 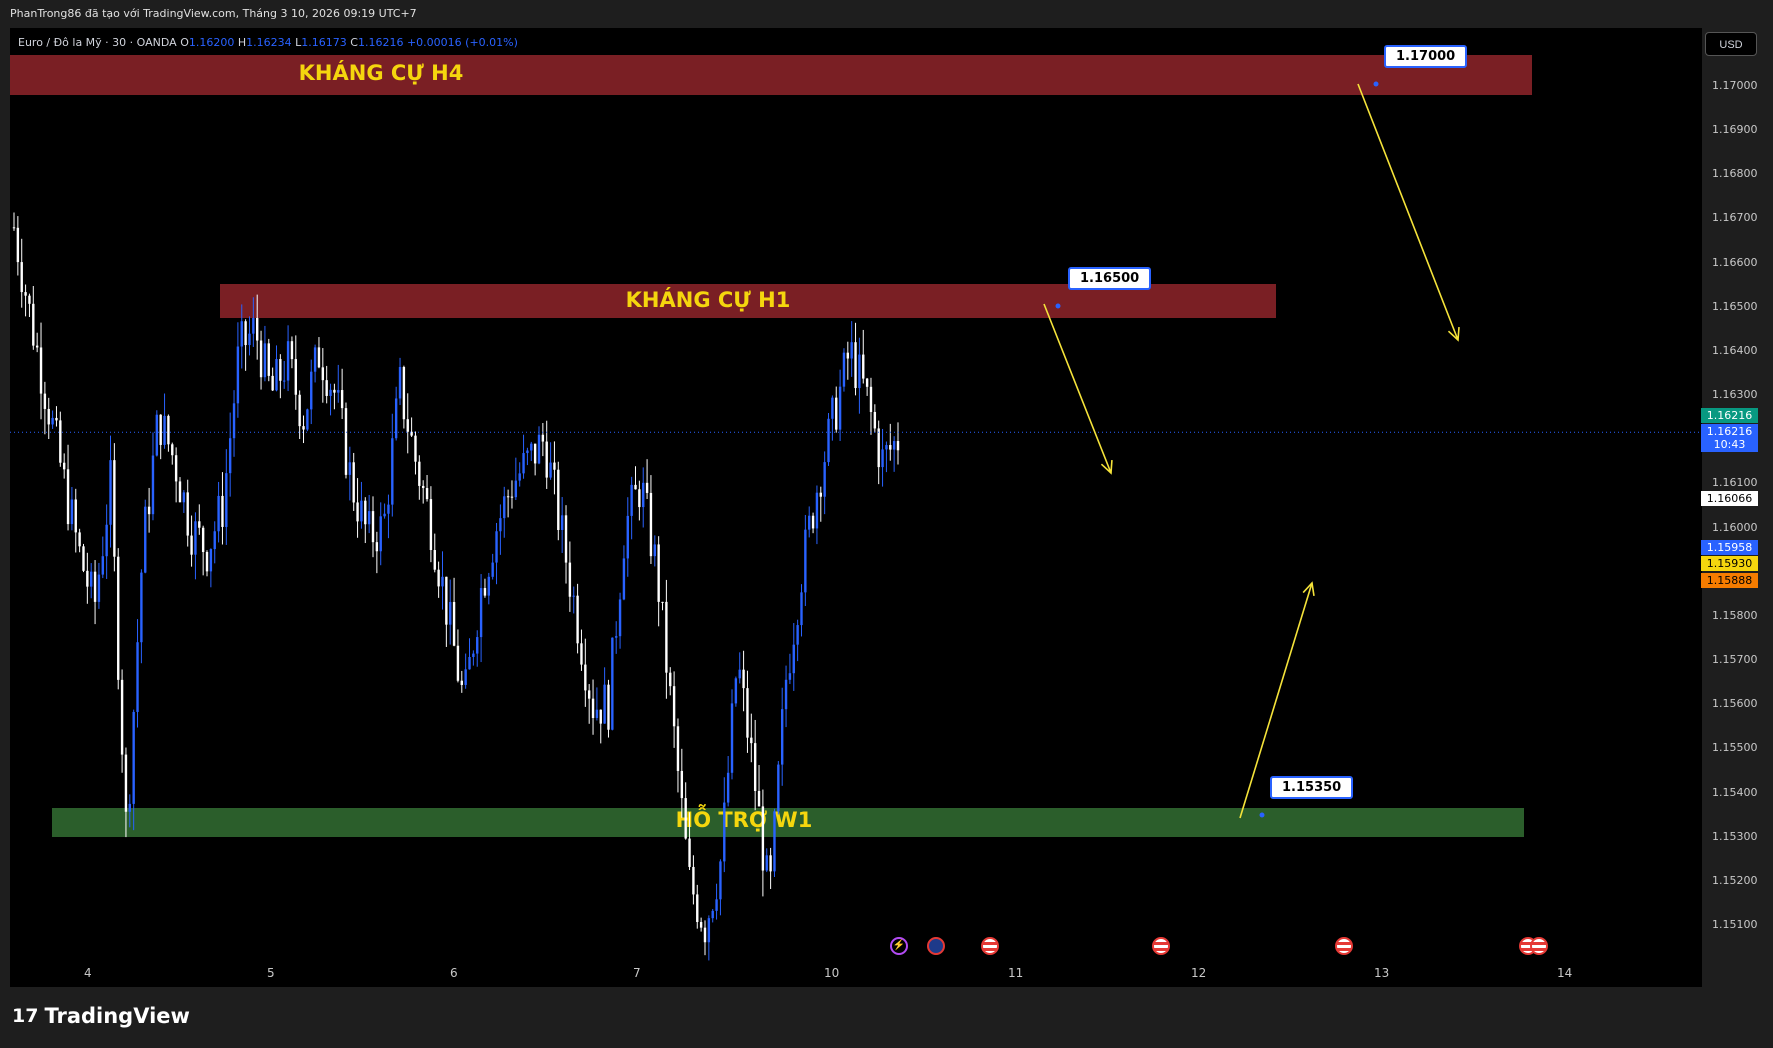 What do you see at coordinates (1735, 748) in the screenshot?
I see `price-tick-label: 1.15500` at bounding box center [1735, 748].